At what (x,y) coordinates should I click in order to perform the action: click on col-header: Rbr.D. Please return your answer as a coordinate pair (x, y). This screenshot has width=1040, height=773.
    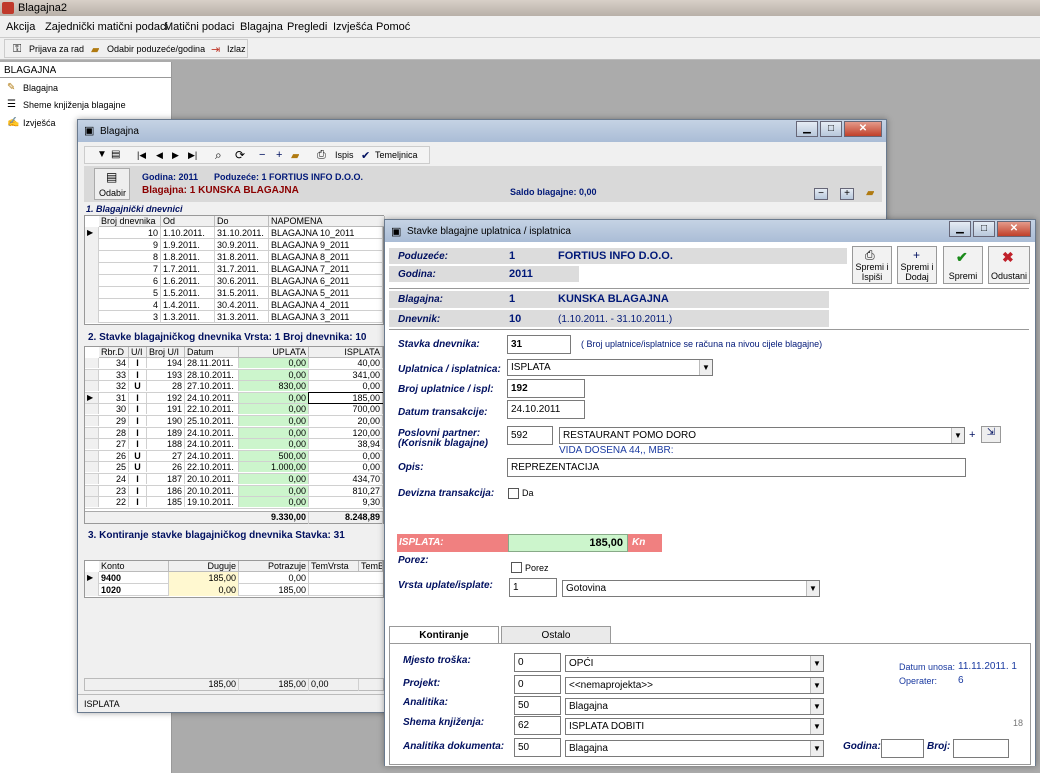
    Looking at the image, I should click on (114, 352).